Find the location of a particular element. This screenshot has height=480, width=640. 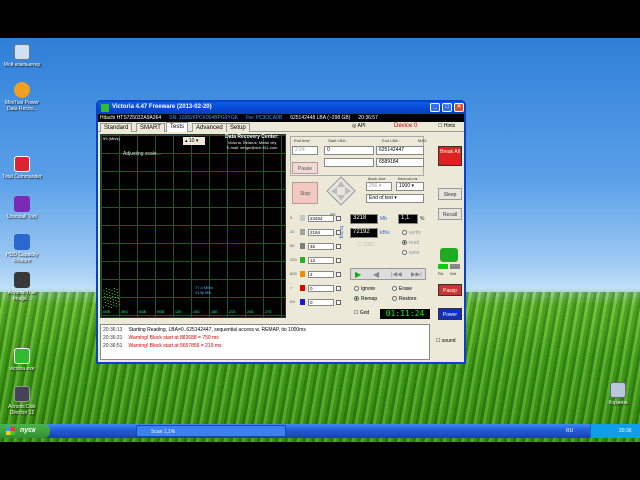

victoria-icon is located at coordinates (22, 356).